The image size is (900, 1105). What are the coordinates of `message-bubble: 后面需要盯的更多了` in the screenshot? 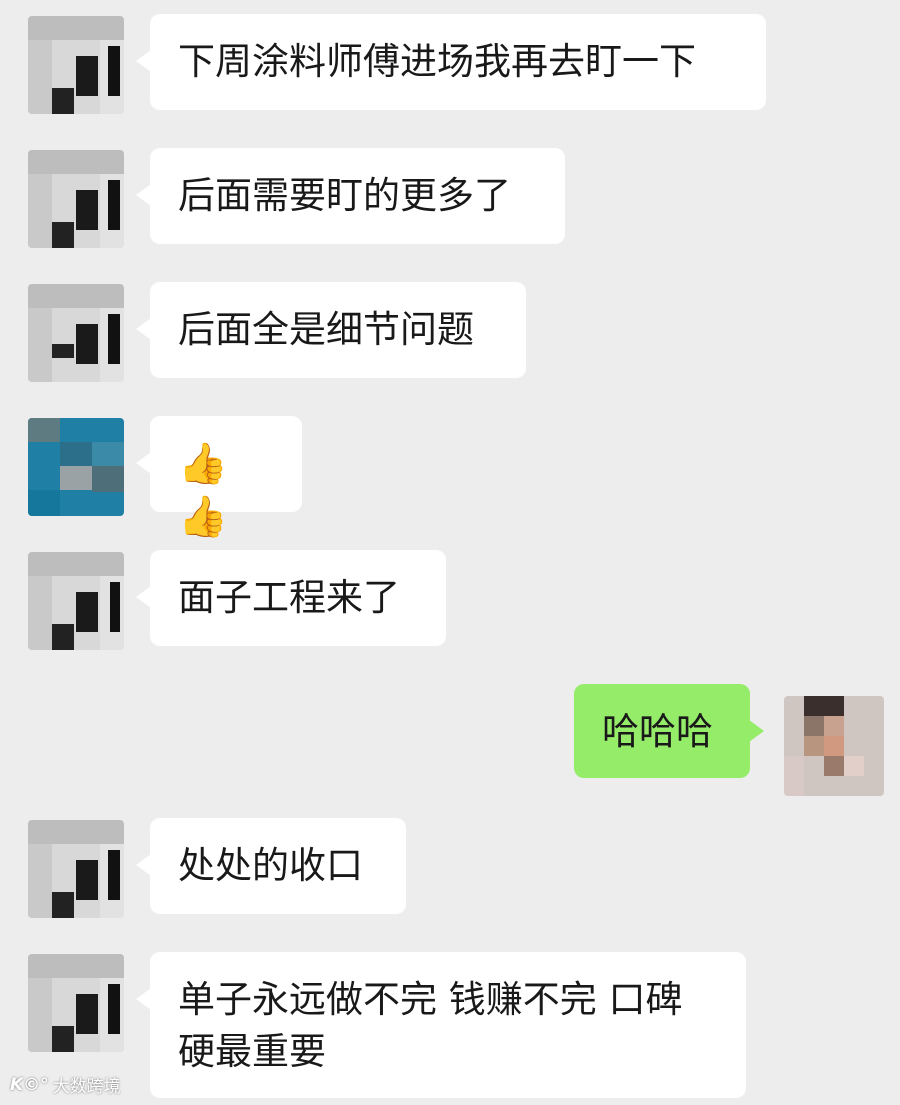 It's located at (350, 196).